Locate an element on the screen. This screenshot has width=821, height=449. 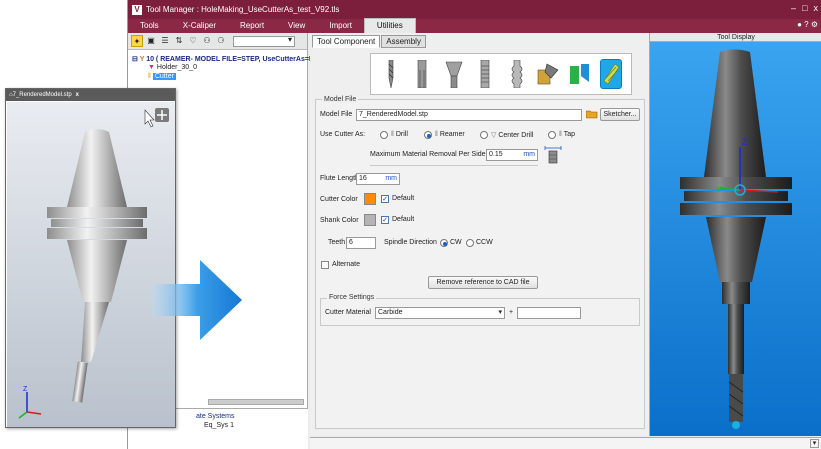
center-drill-radio is located at coordinates (484, 135).